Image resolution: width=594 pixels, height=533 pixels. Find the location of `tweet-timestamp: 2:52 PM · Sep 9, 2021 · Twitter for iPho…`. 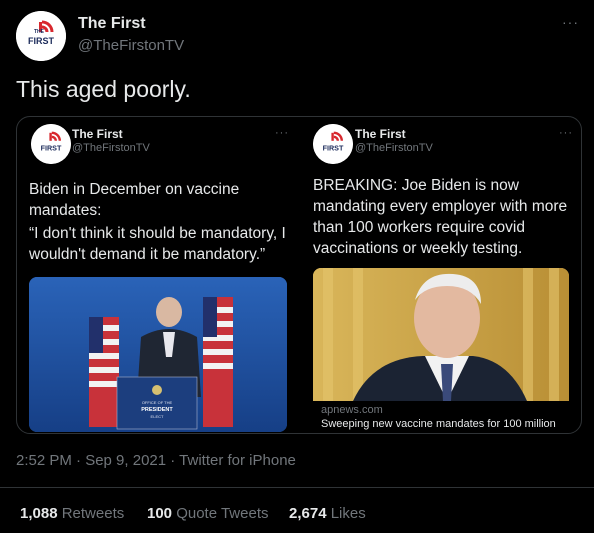

tweet-timestamp: 2:52 PM · Sep 9, 2021 · Twitter for iPho… is located at coordinates (156, 460).